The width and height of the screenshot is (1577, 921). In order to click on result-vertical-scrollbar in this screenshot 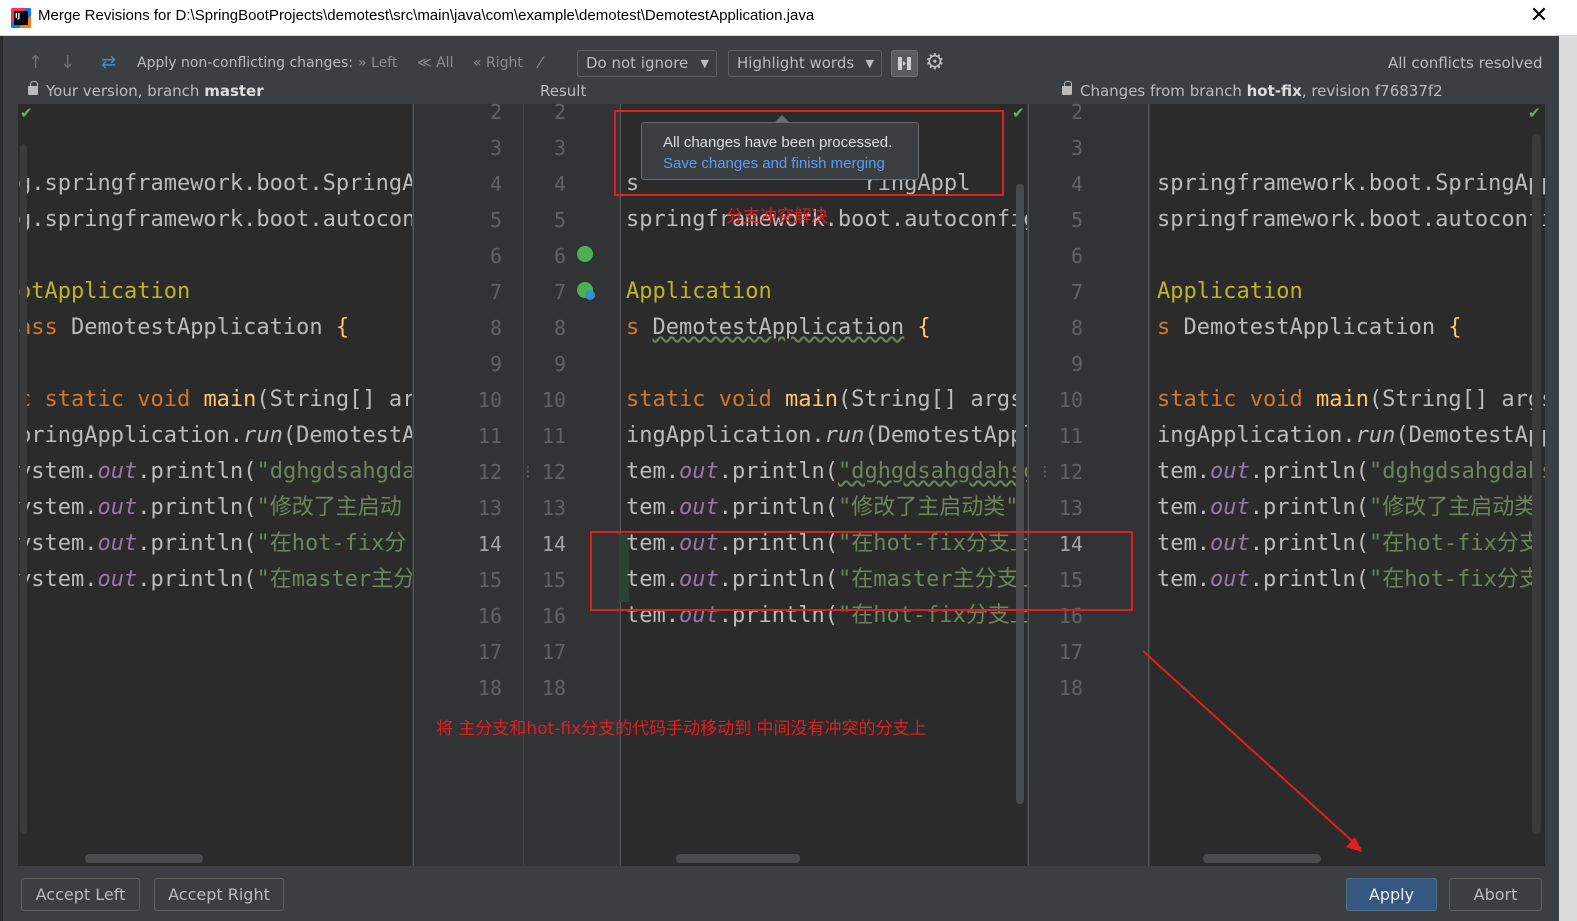, I will do `click(1020, 494)`.